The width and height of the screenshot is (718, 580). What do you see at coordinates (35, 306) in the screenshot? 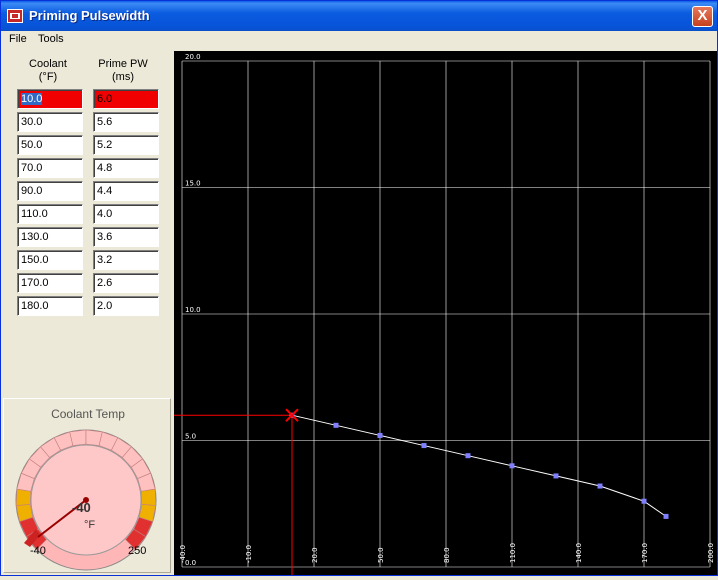
I see `coolant-cell-value: 180.0` at bounding box center [35, 306].